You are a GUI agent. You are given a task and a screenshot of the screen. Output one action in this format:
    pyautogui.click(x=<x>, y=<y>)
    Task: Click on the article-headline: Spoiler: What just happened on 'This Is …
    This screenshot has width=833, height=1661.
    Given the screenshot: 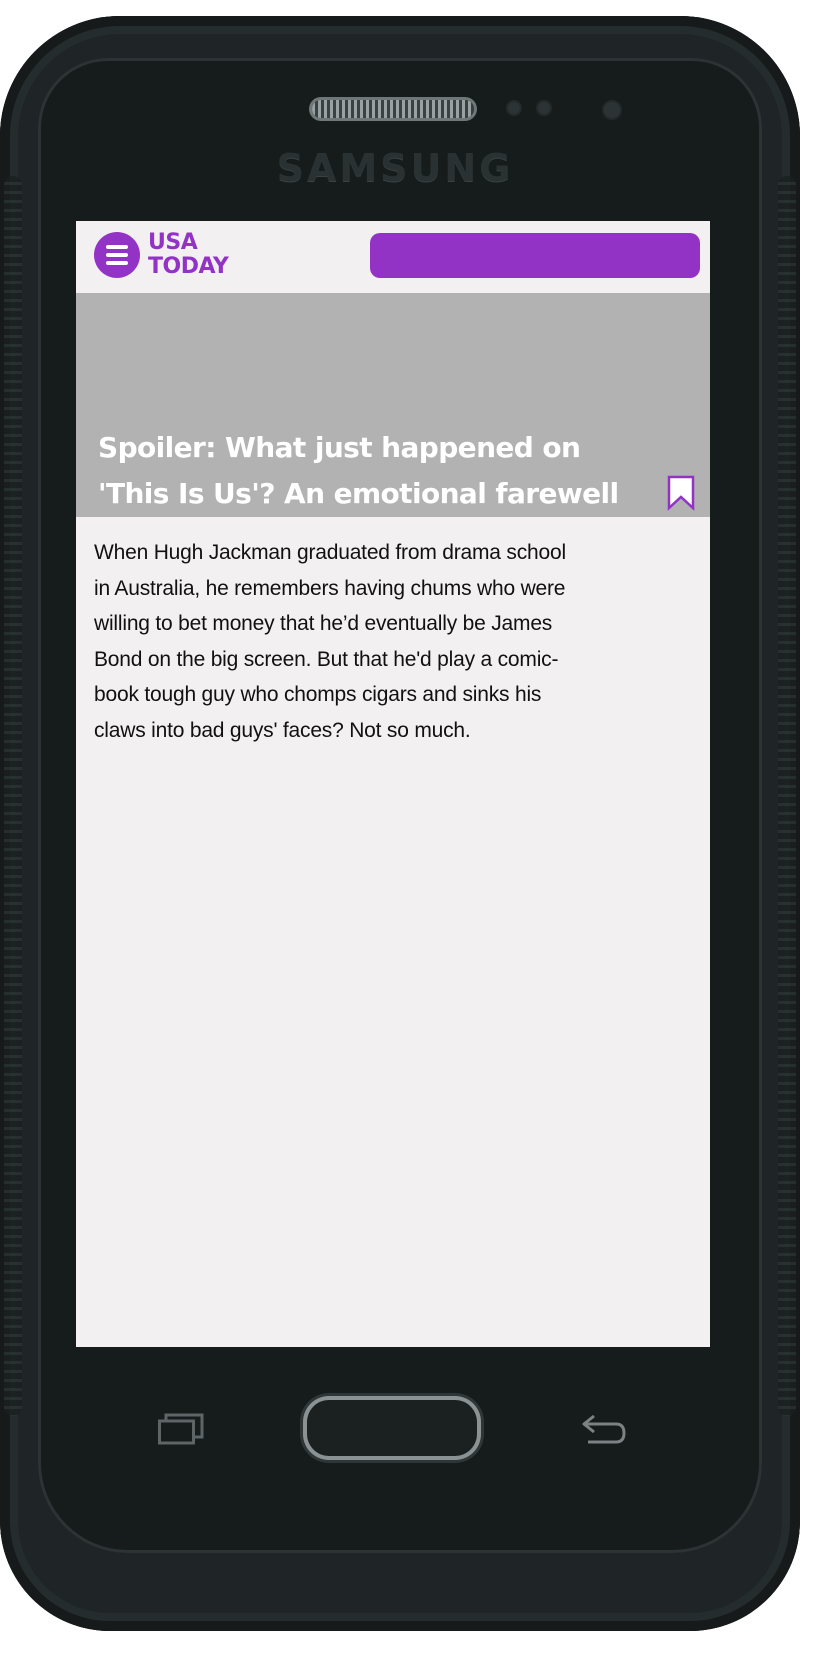 What is the action you would take?
    pyautogui.click(x=378, y=471)
    